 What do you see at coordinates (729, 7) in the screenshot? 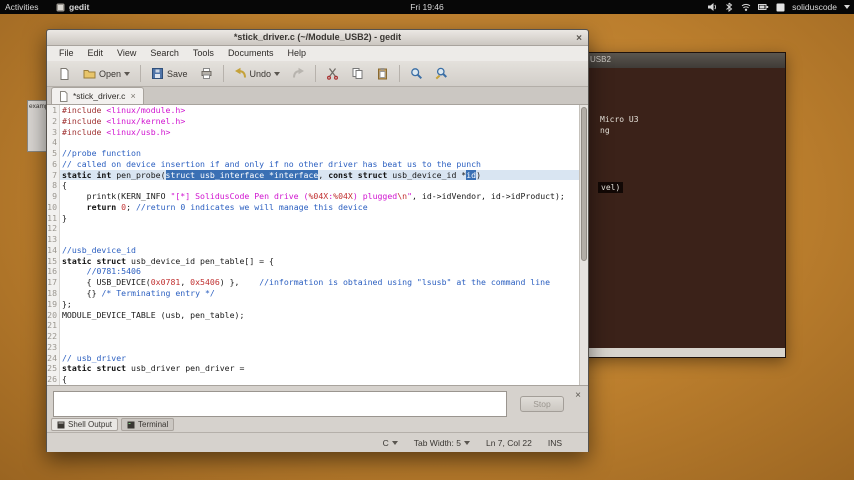
I see `bluetooth-icon` at bounding box center [729, 7].